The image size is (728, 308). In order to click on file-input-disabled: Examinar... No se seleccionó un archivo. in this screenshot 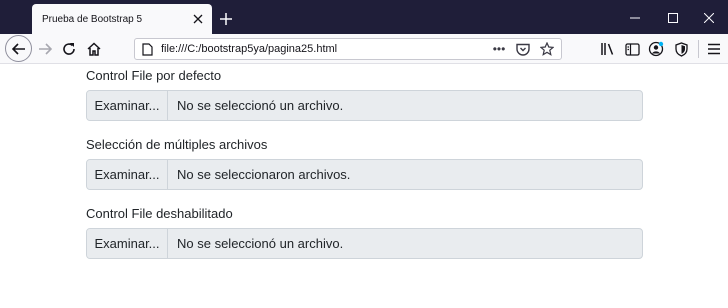, I will do `click(364, 243)`.